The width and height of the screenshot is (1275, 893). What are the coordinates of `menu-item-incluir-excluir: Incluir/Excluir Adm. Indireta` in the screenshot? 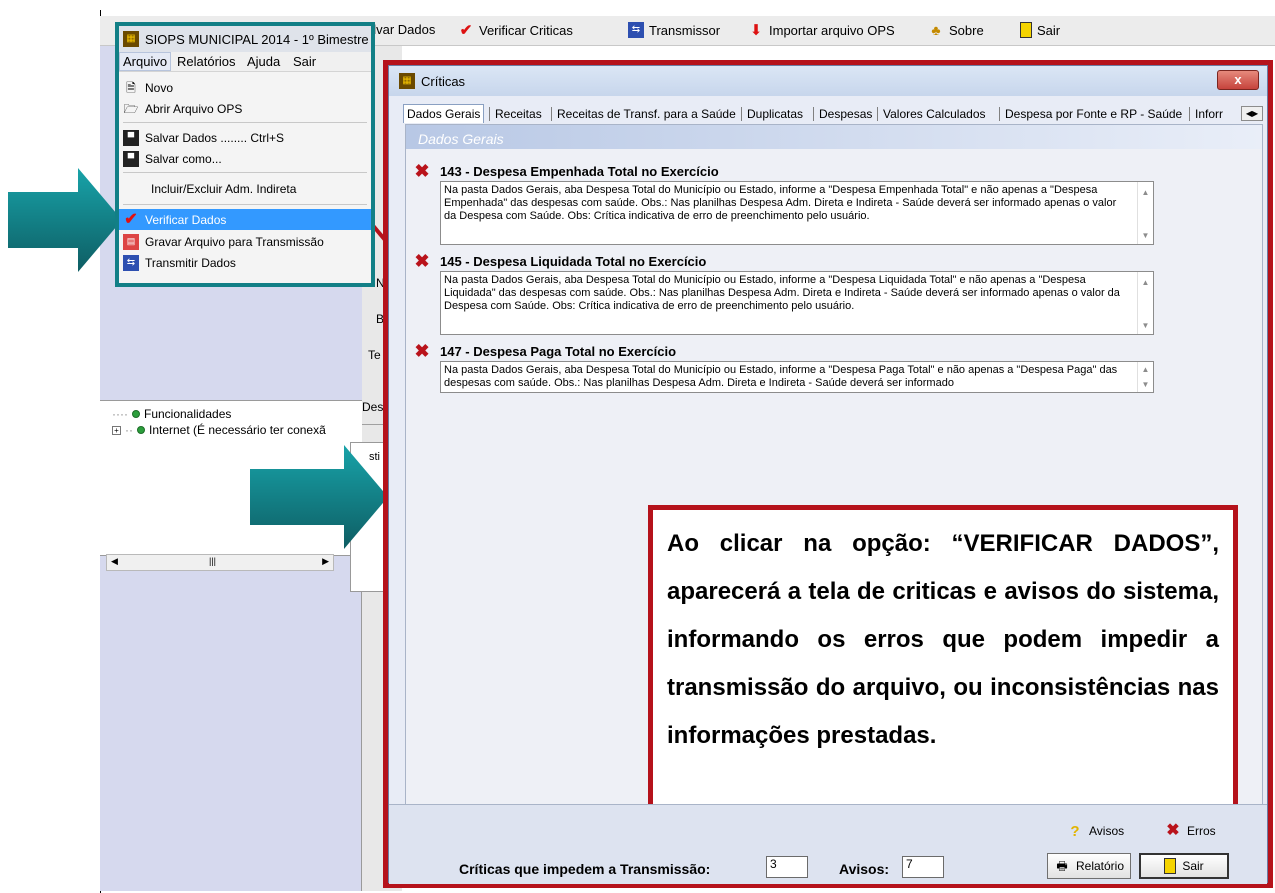 It's located at (245, 188).